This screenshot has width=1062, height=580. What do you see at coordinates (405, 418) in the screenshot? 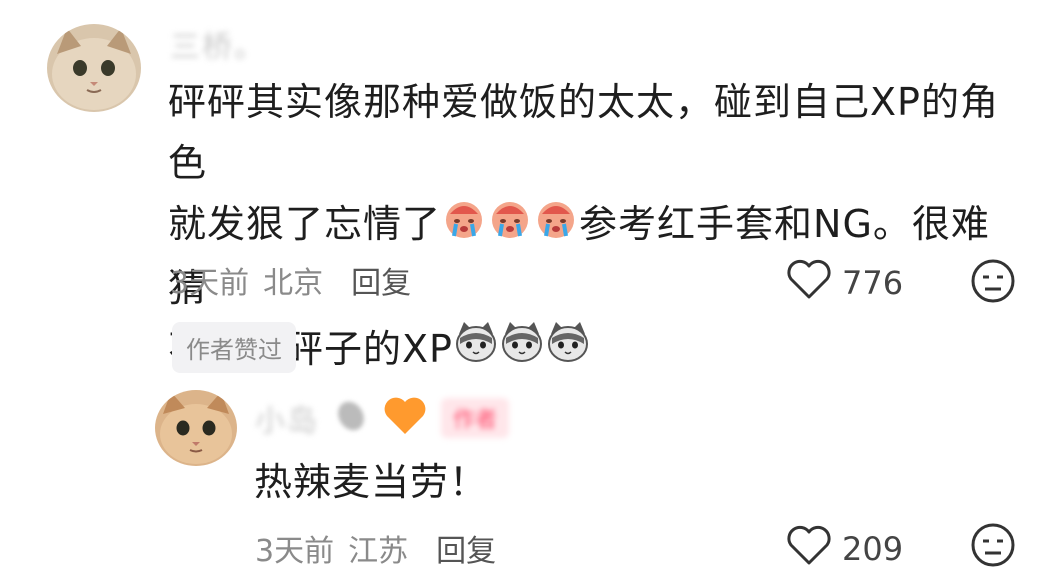
I see `orange-heart-icon` at bounding box center [405, 418].